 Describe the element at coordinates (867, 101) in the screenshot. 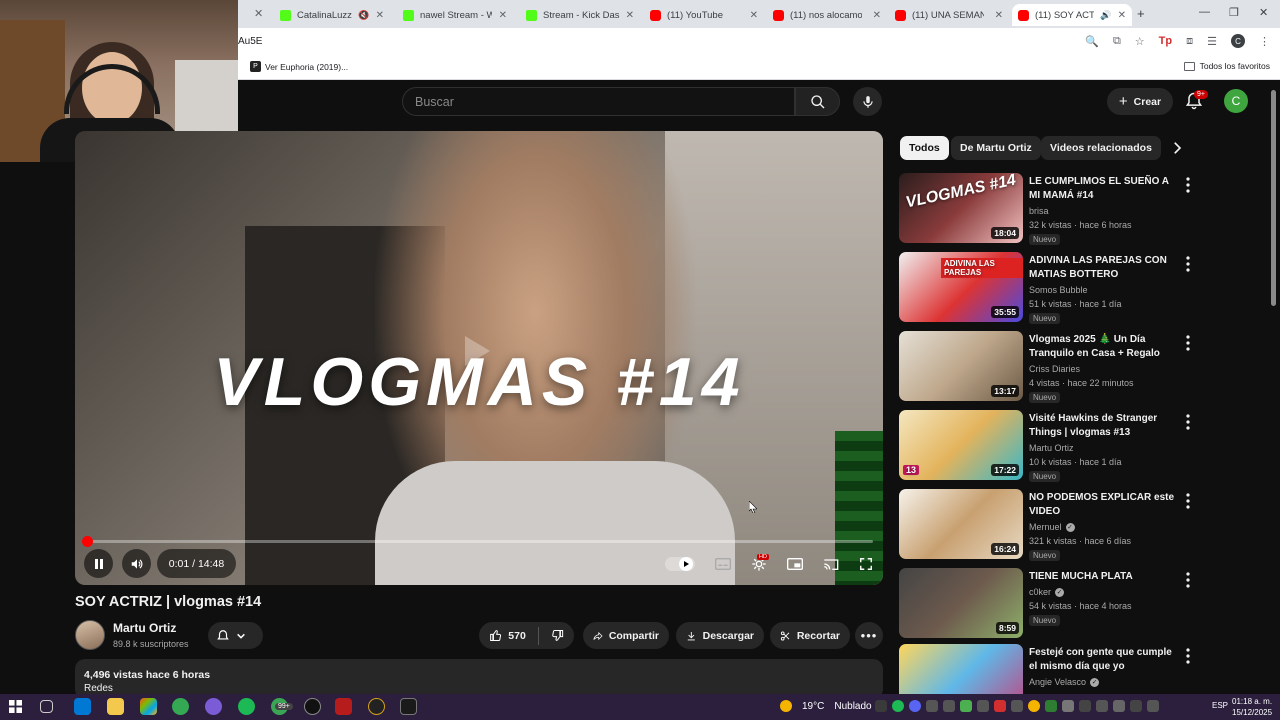

I see `voice-search-button` at that location.